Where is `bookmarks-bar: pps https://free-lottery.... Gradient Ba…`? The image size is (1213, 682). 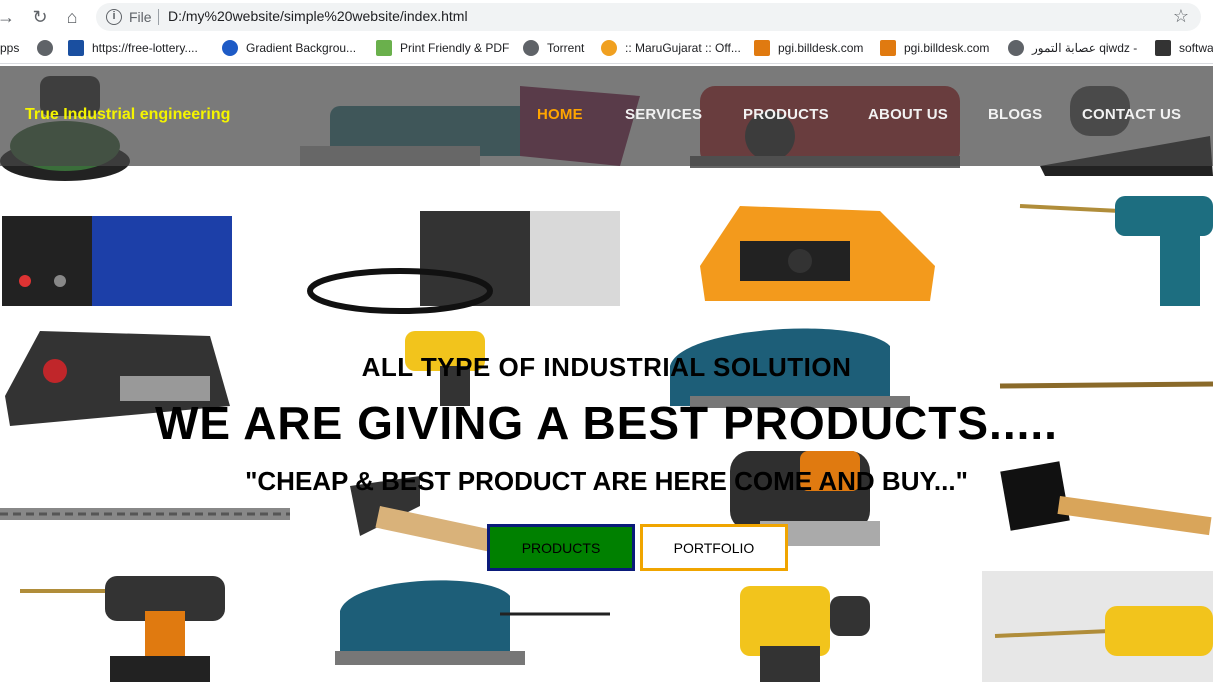
bookmarks-bar: pps https://free-lottery.... Gradient Ba… is located at coordinates (606, 49).